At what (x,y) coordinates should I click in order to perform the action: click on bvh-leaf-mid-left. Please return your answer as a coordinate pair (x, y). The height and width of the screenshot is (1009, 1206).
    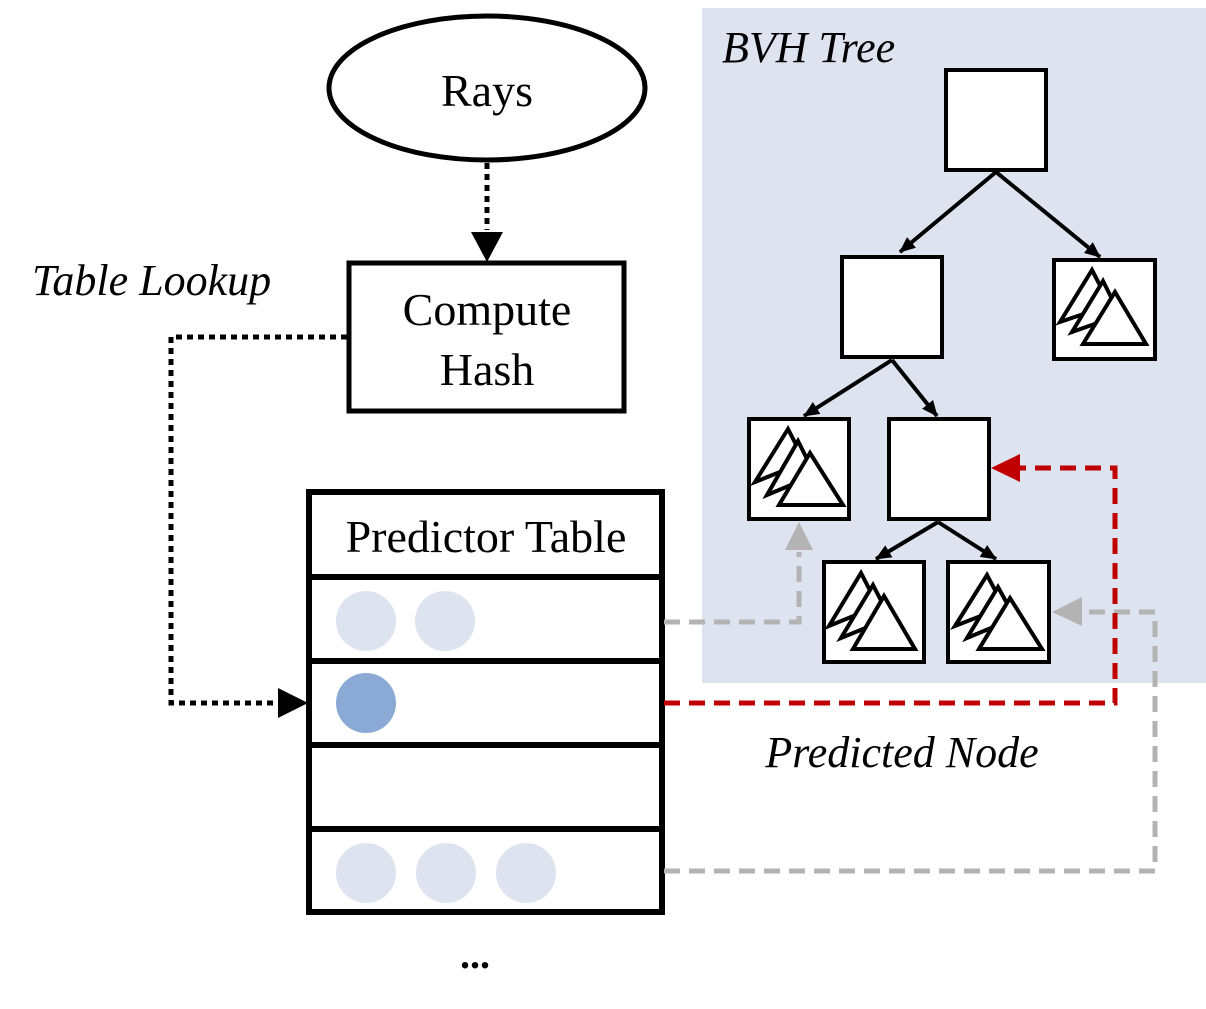
    Looking at the image, I should click on (799, 469).